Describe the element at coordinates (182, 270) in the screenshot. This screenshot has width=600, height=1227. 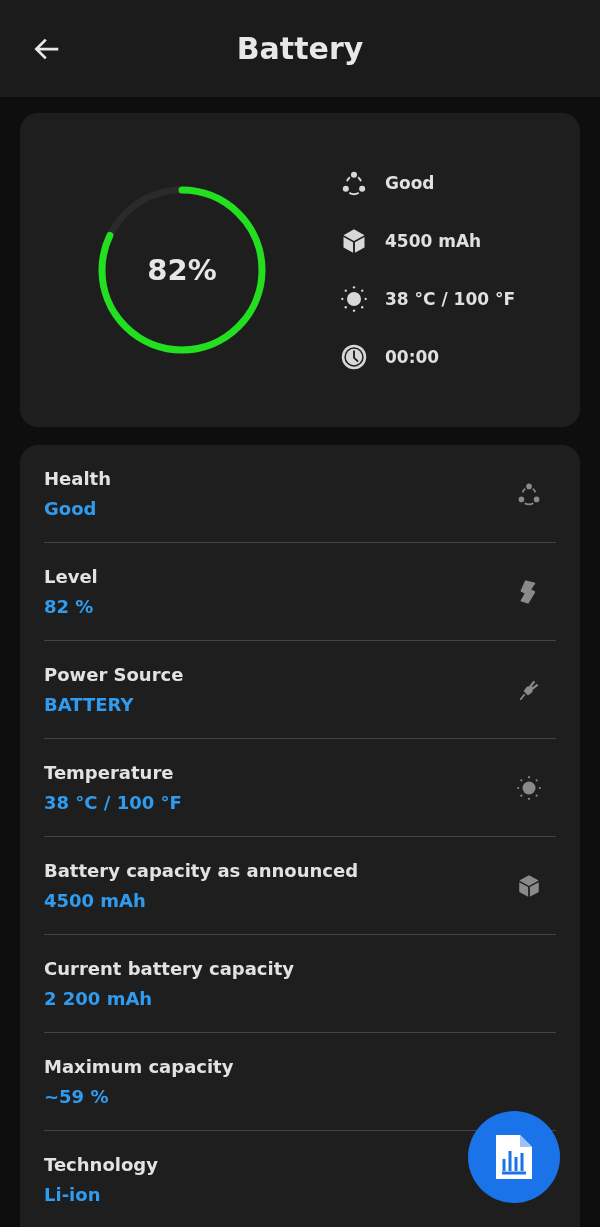
I see `battery-percent: 82%` at that location.